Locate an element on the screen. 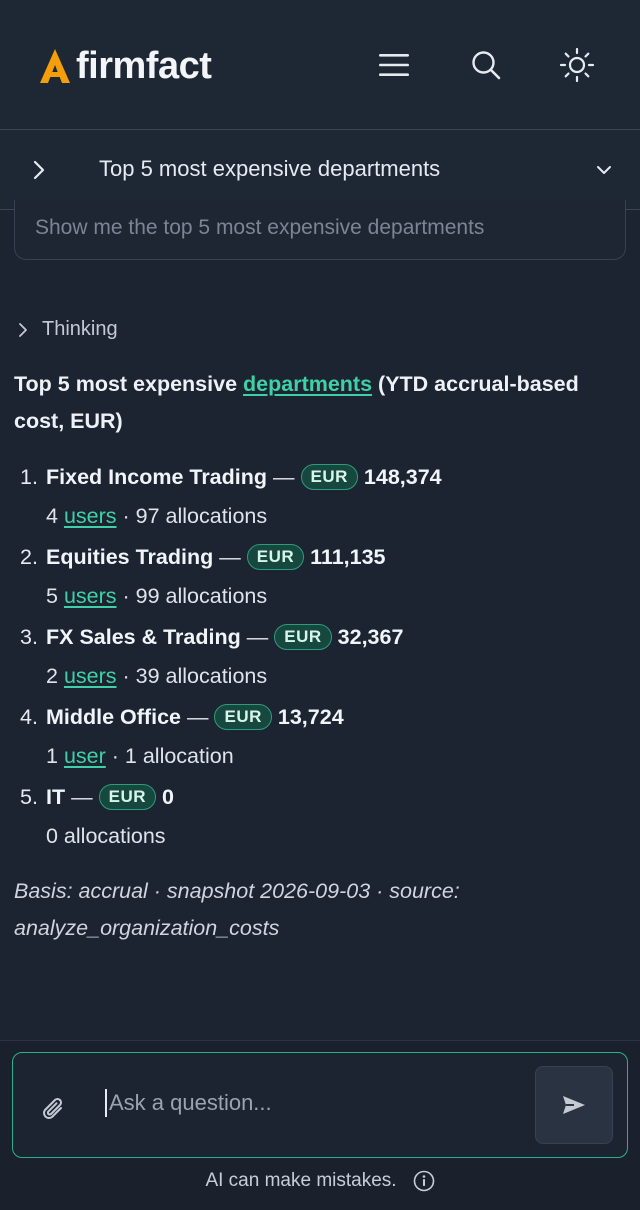 This screenshot has height=1210, width=640. department-name: FX Sales & Trading is located at coordinates (143, 637).